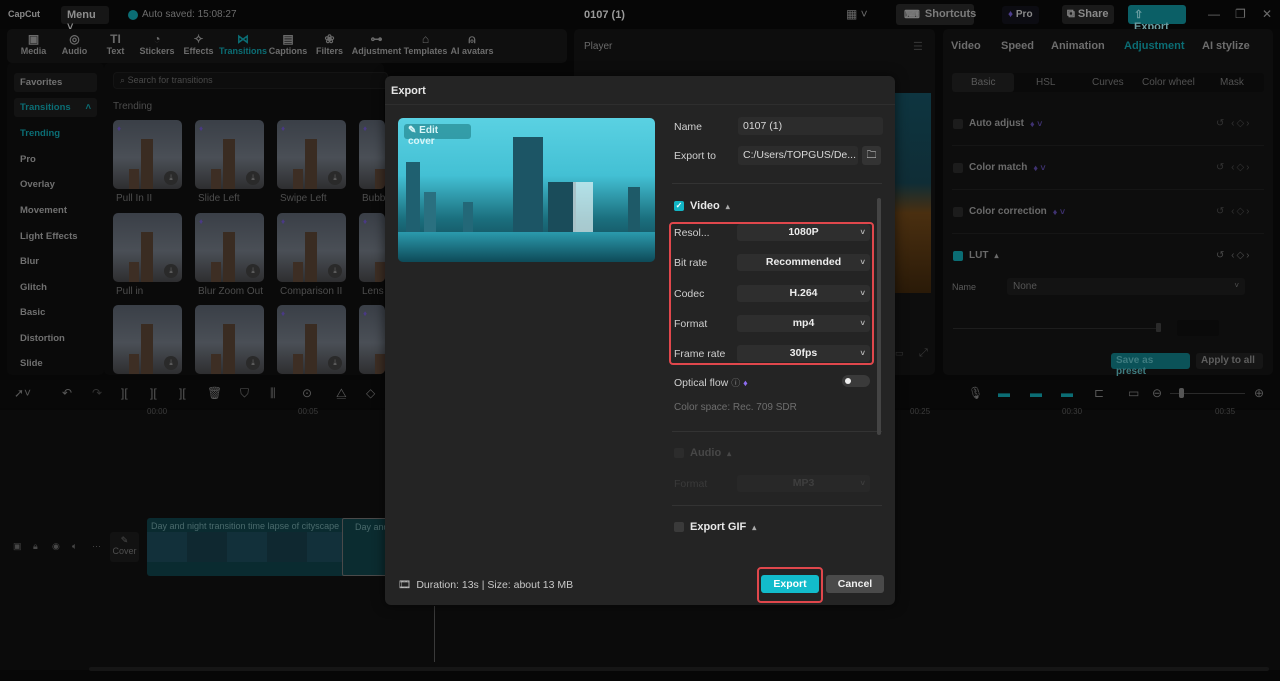 This screenshot has height=681, width=1280. What do you see at coordinates (1181, 393) in the screenshot?
I see `zoom-slider-handle` at bounding box center [1181, 393].